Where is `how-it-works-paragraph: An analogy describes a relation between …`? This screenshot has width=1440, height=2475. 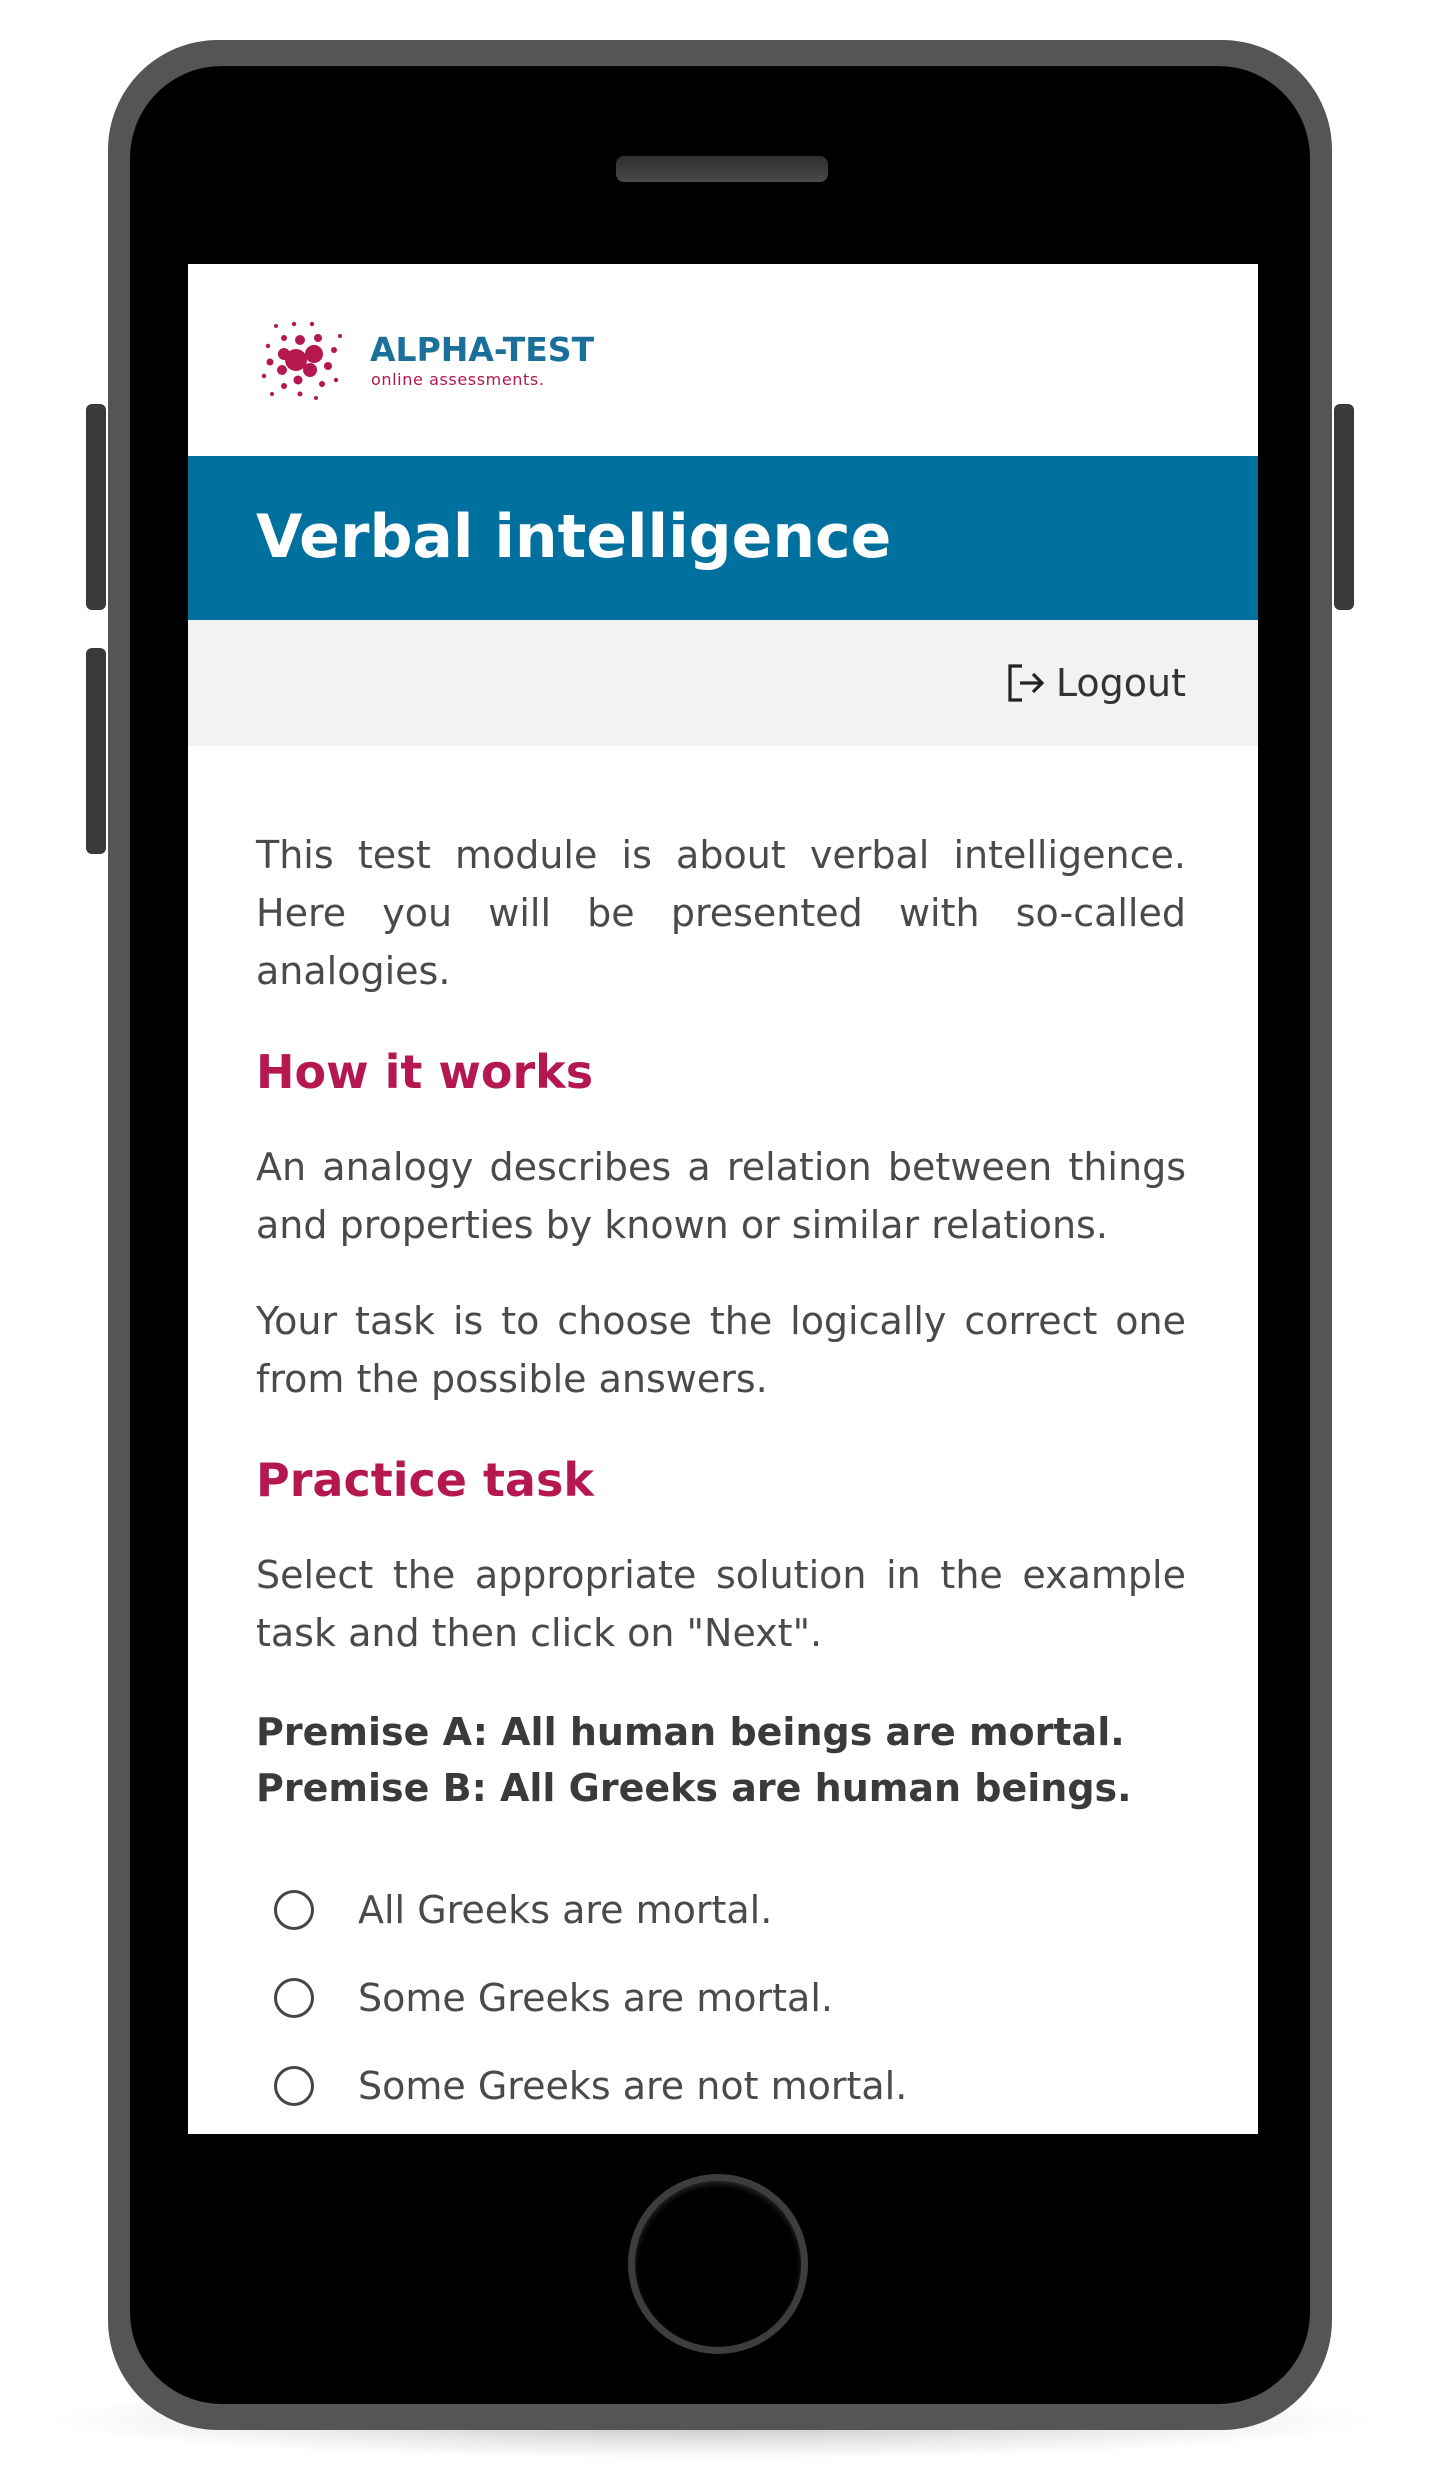
how-it-works-paragraph: An analogy describes a relation between … is located at coordinates (721, 1196).